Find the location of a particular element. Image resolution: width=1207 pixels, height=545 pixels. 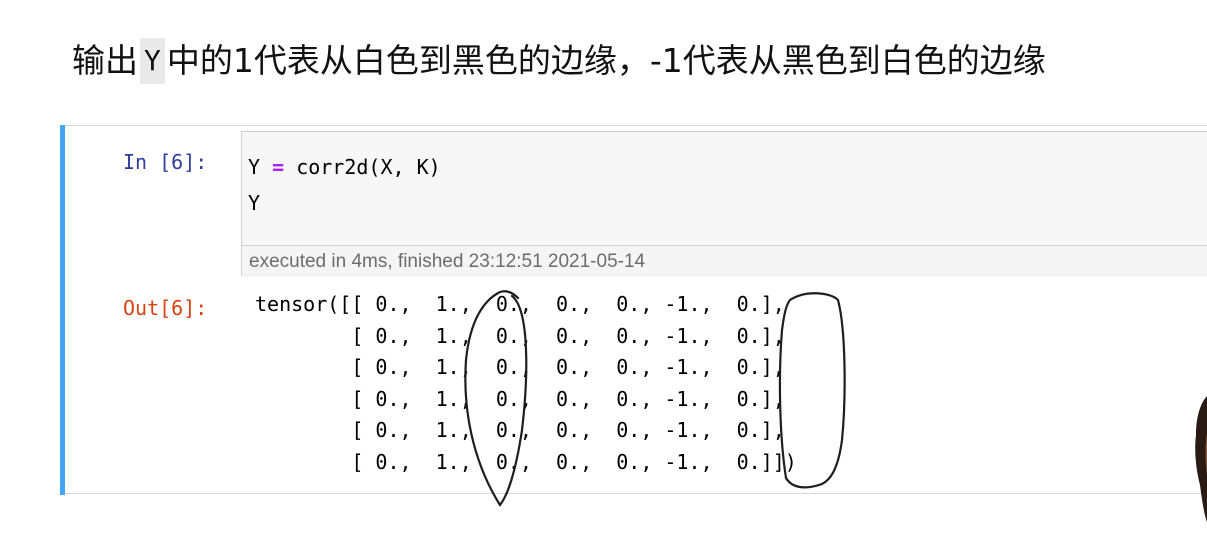

output-line: tensor([[ 0., 1., 0., 0., 0., -1., 0.], is located at coordinates (520, 304).